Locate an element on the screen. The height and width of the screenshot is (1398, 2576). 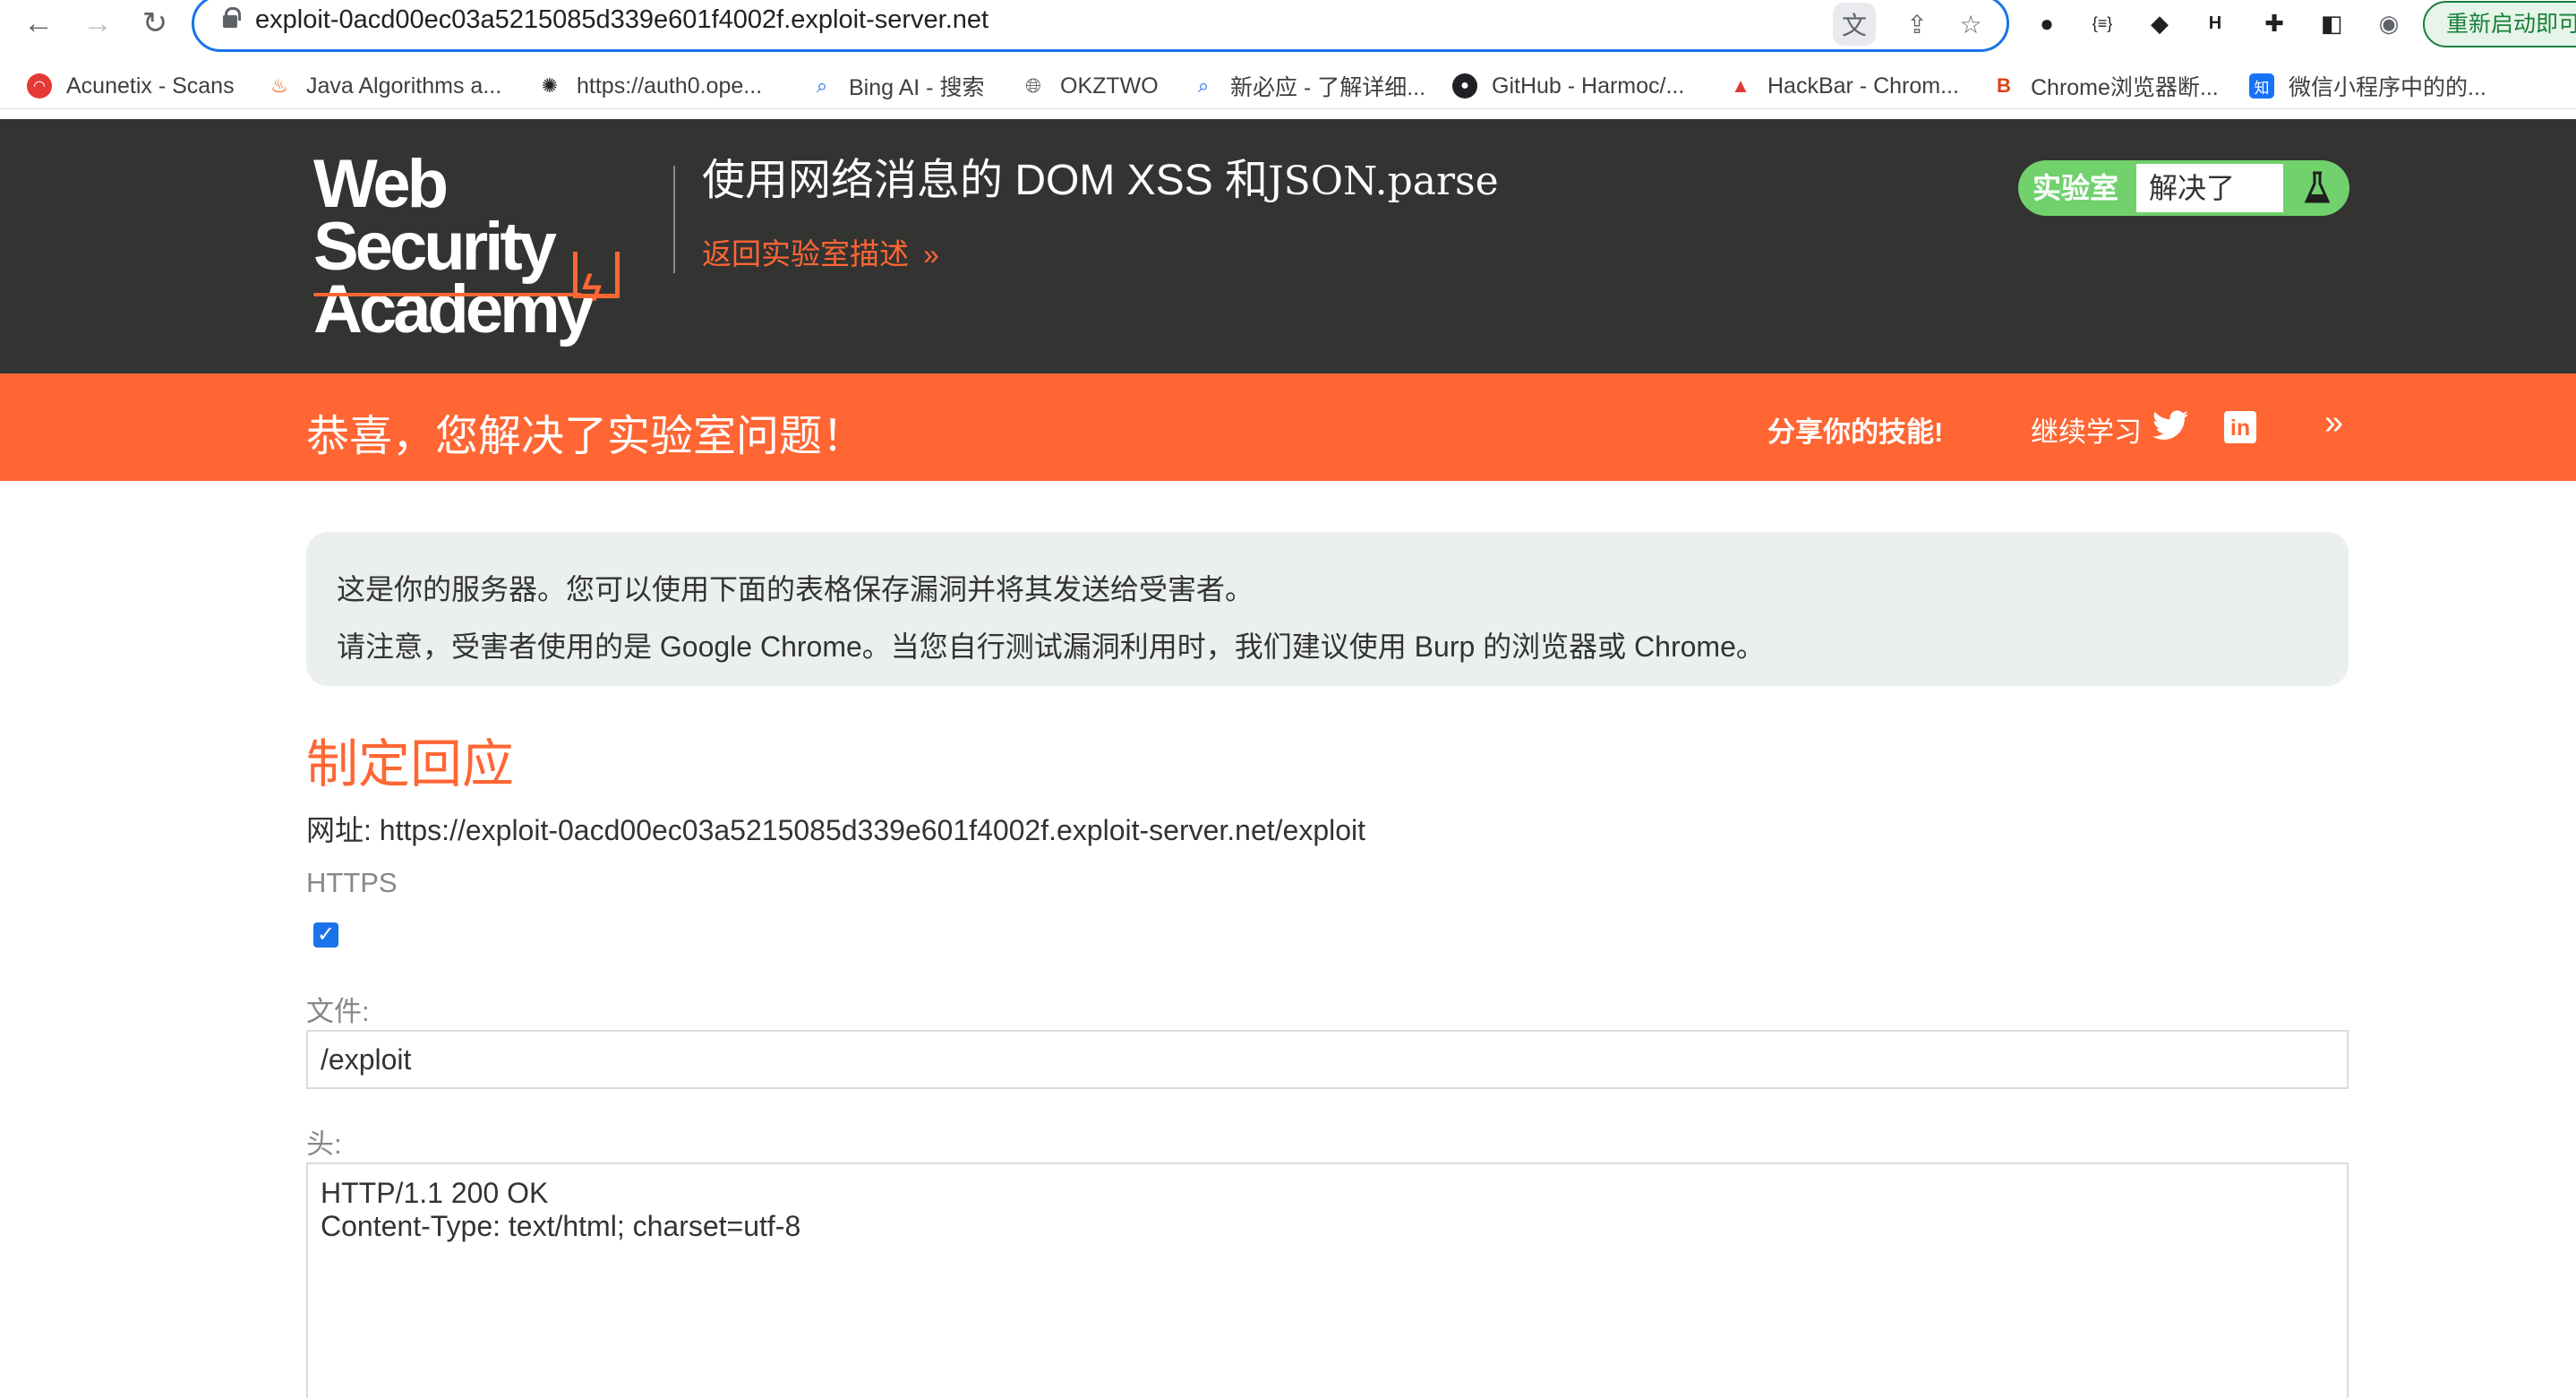
lab-title: 使用网络消息的 DOM XSS 和JSON.parse is located at coordinates (1100, 175).